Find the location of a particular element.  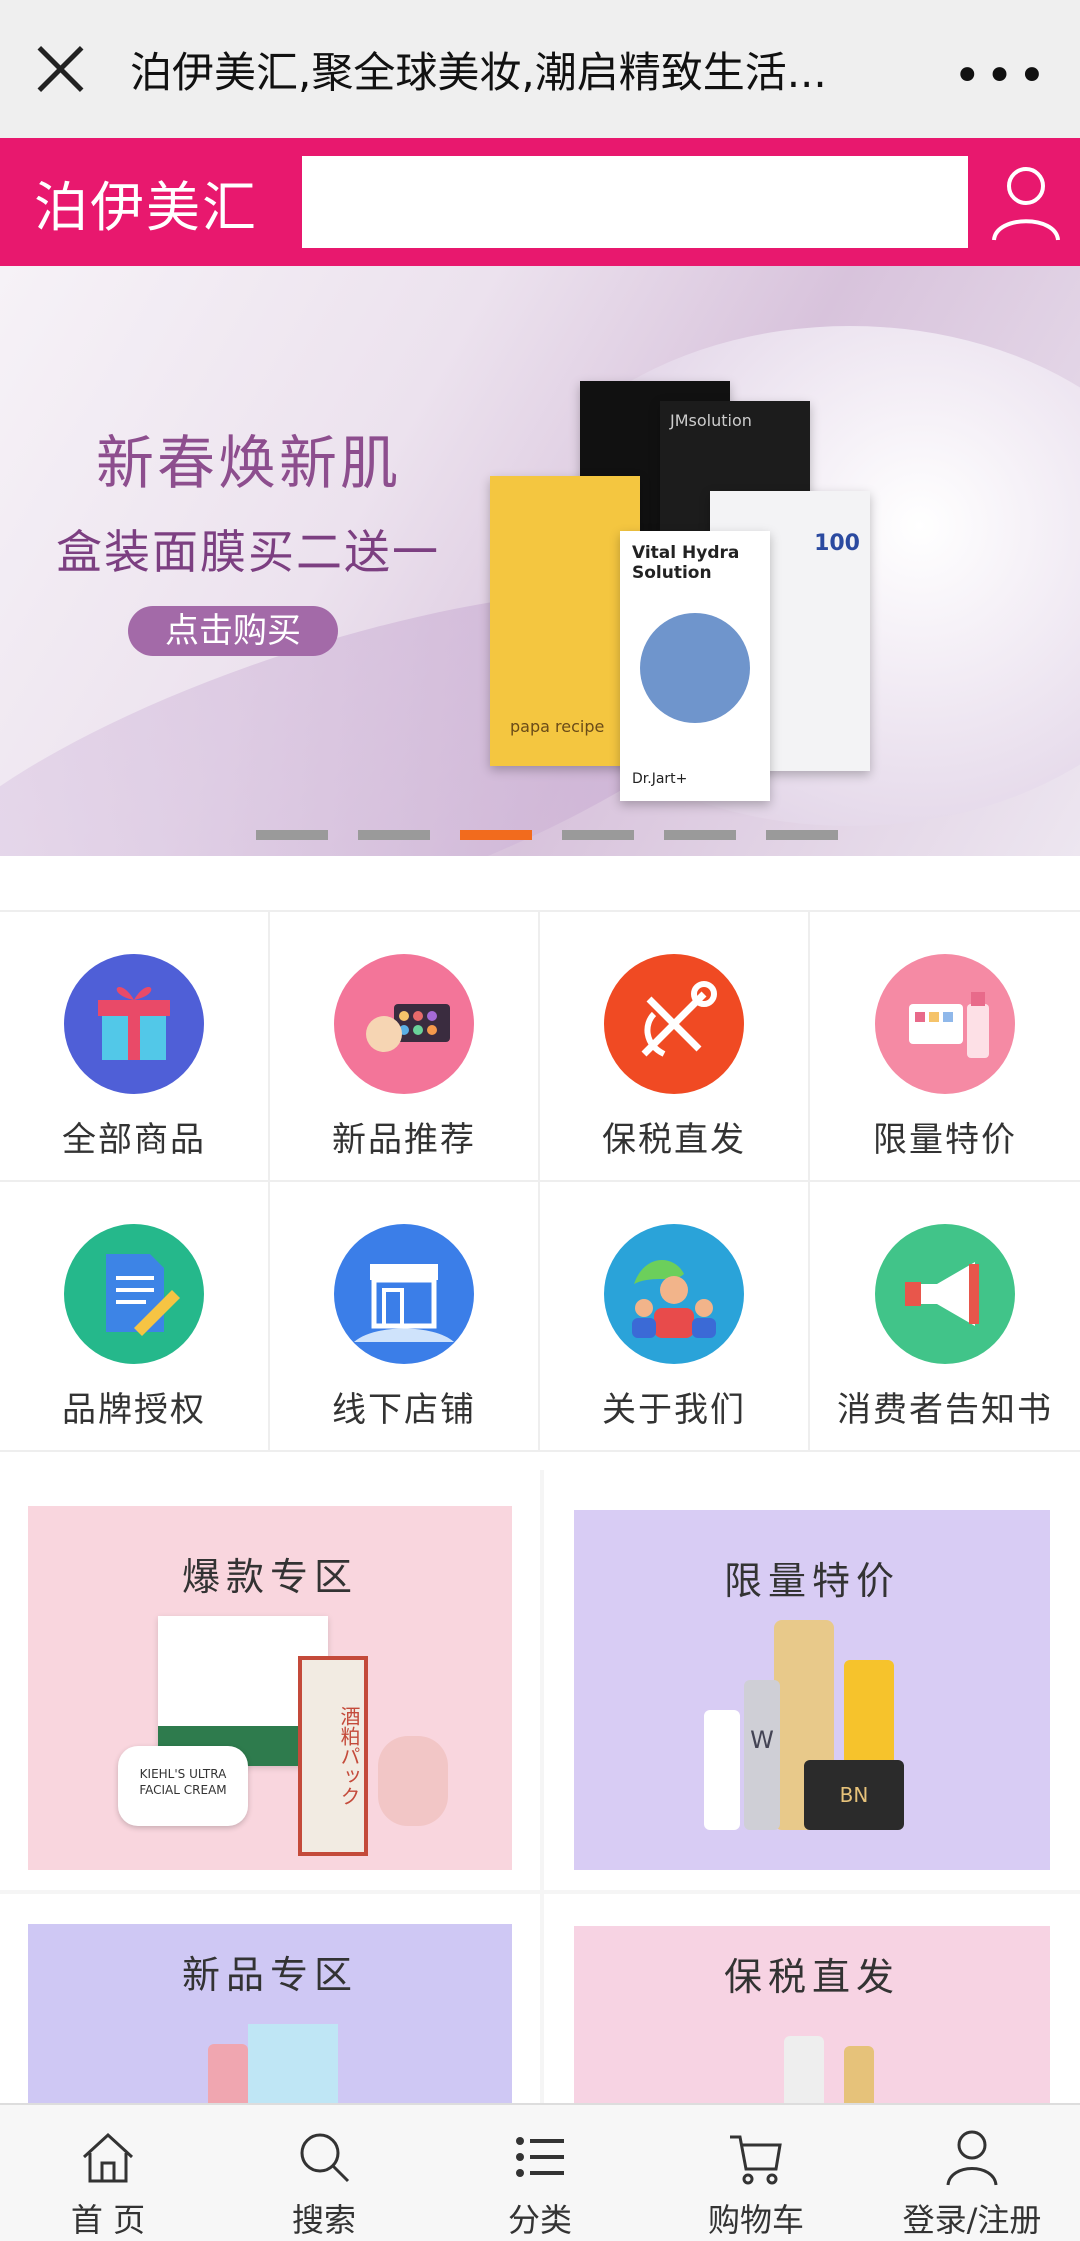

grid-item-bonded-direct: 保税直发 is located at coordinates (675, 1047).